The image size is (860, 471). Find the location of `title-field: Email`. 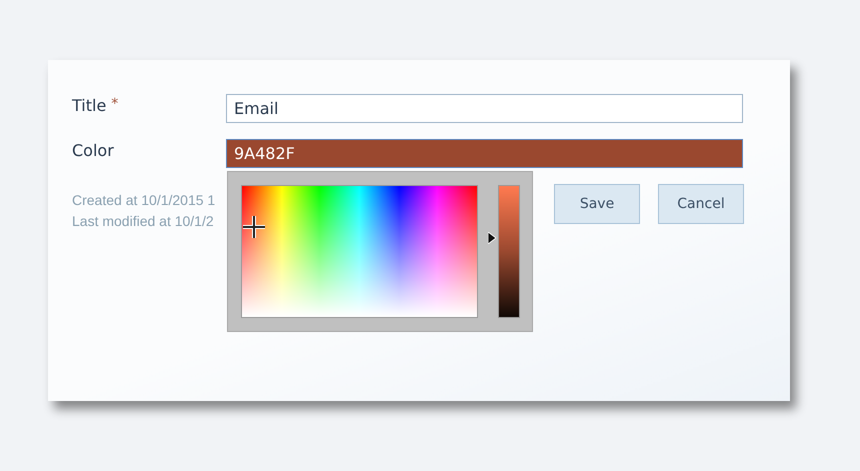

title-field: Email is located at coordinates (484, 108).